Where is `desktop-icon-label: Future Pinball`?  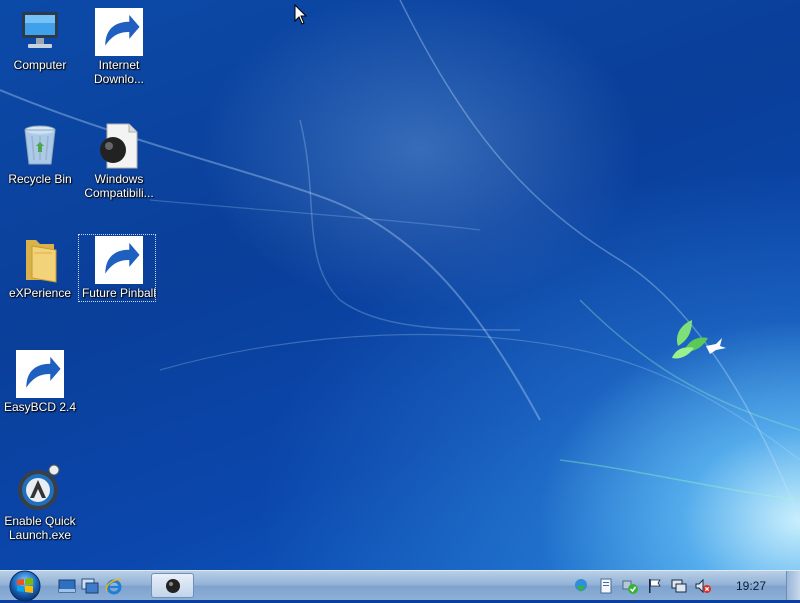 desktop-icon-label: Future Pinball is located at coordinates (119, 293).